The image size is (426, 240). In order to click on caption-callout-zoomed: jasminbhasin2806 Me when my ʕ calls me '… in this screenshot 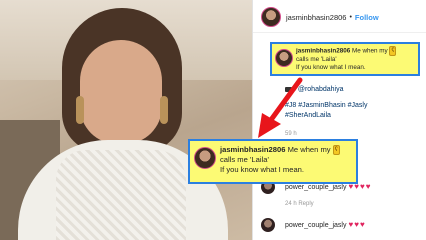, I will do `click(273, 161)`.